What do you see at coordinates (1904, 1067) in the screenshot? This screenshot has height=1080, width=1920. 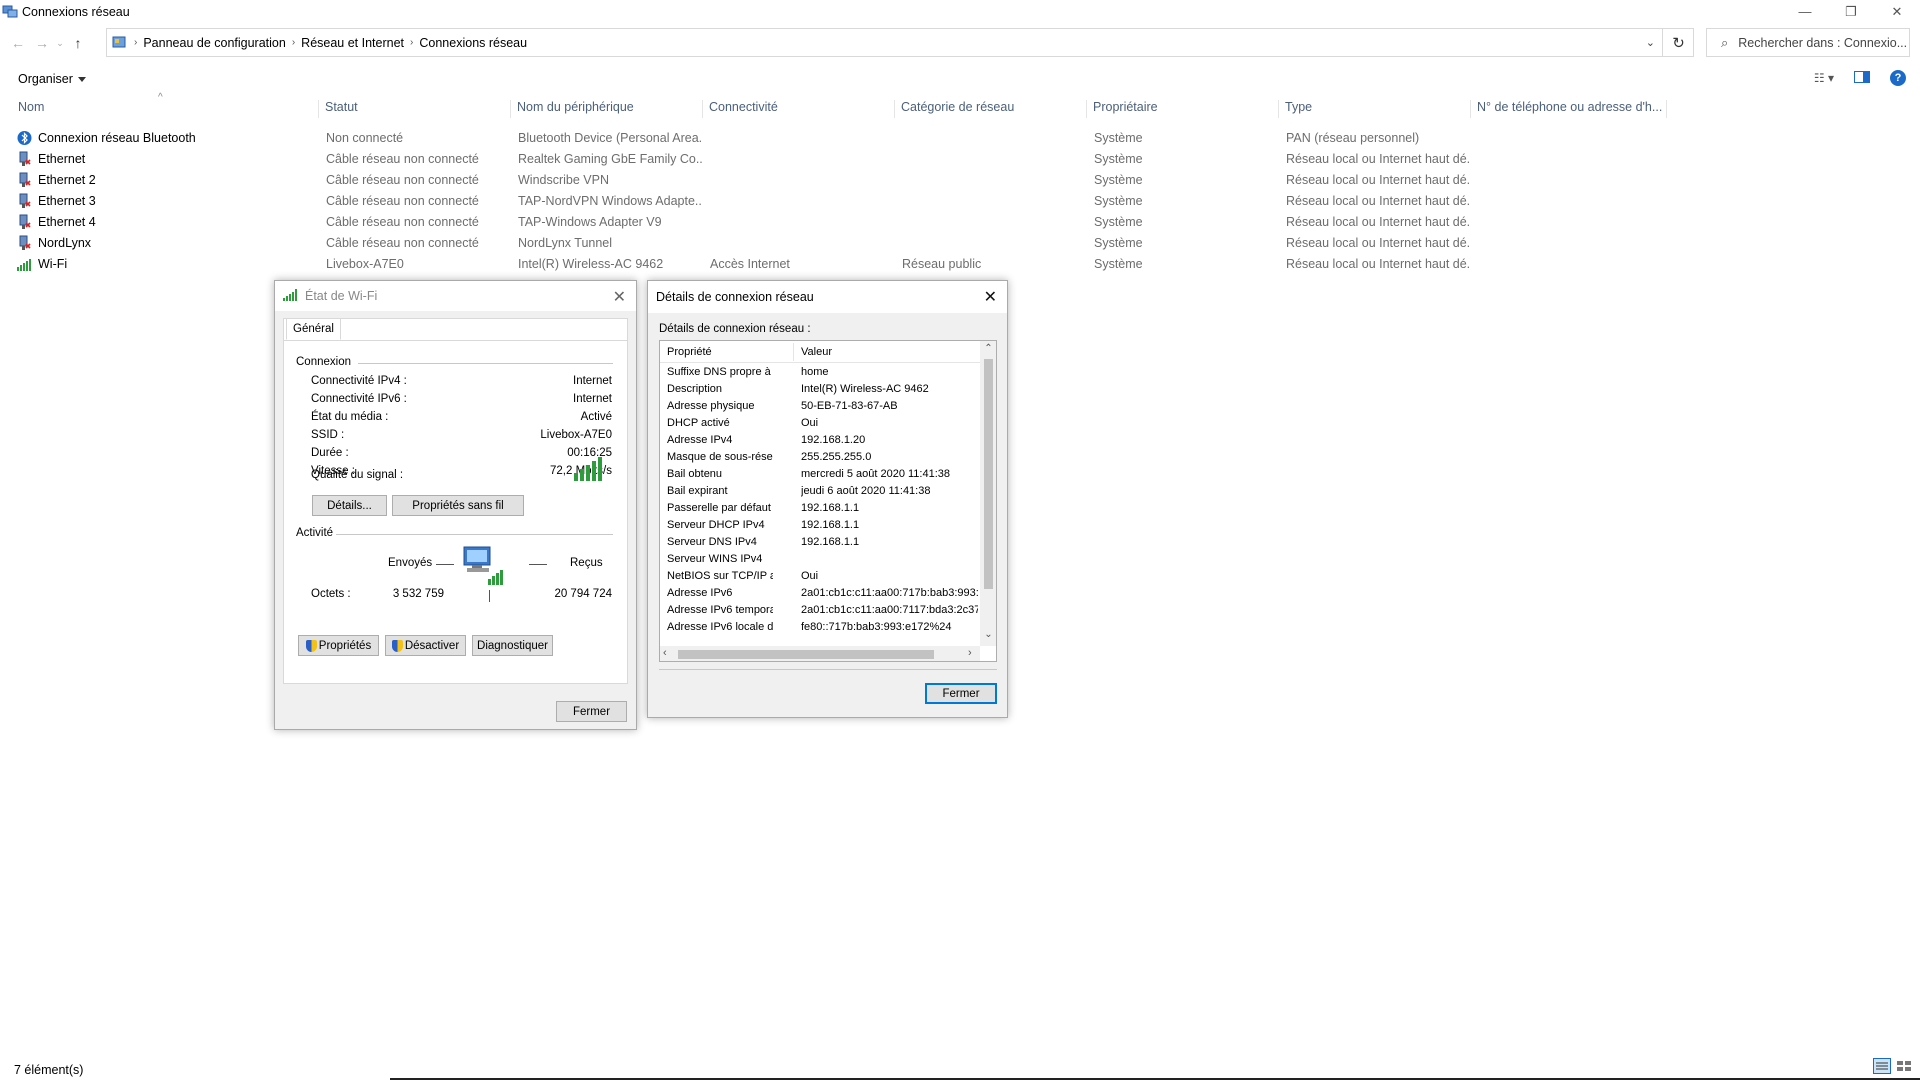 I see `large-icons-view-icon` at bounding box center [1904, 1067].